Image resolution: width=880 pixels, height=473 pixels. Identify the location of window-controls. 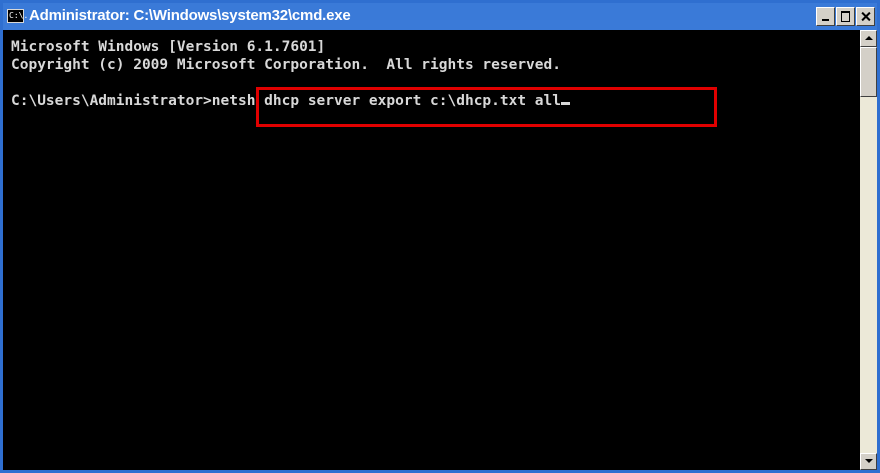
(845, 16).